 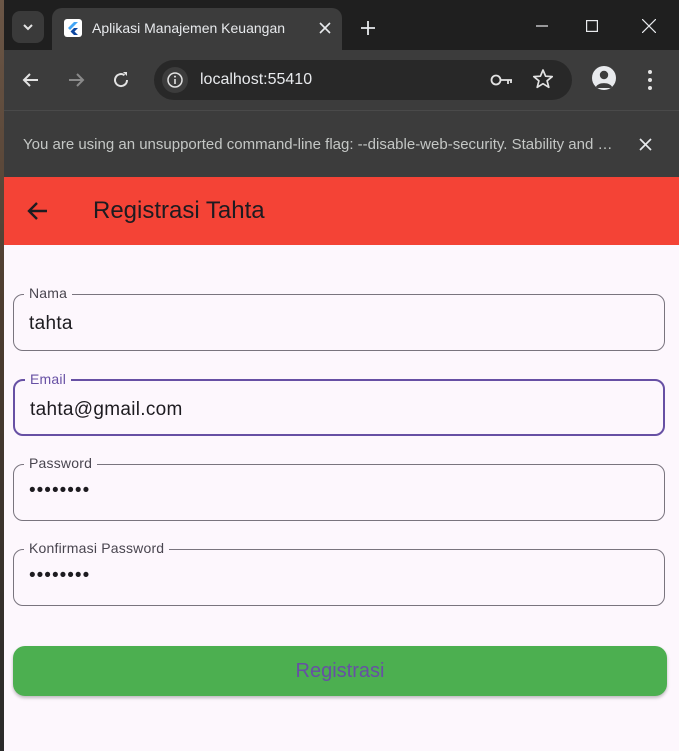 I want to click on email-field: Email tahta@gmail.com, so click(x=339, y=403).